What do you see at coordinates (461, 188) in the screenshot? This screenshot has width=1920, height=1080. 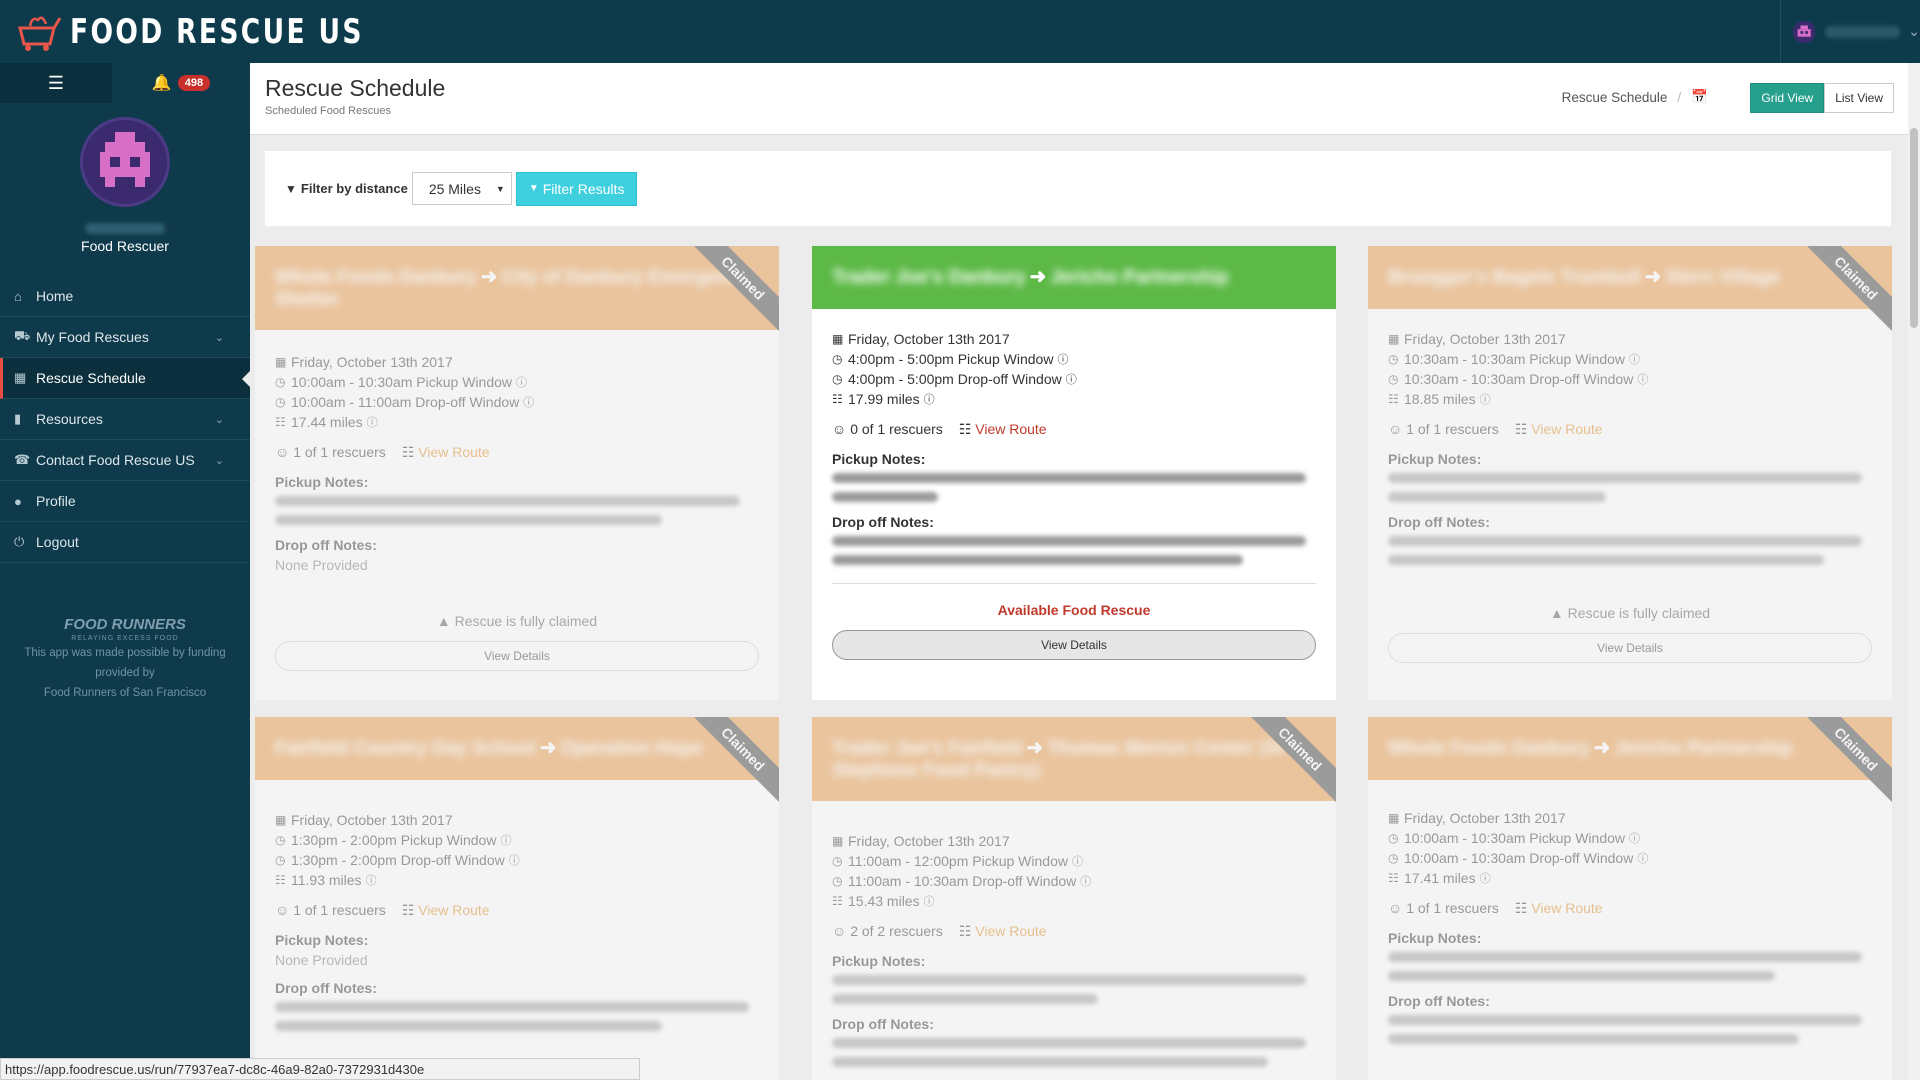 I see `distance-select: 25 Miles ▼` at bounding box center [461, 188].